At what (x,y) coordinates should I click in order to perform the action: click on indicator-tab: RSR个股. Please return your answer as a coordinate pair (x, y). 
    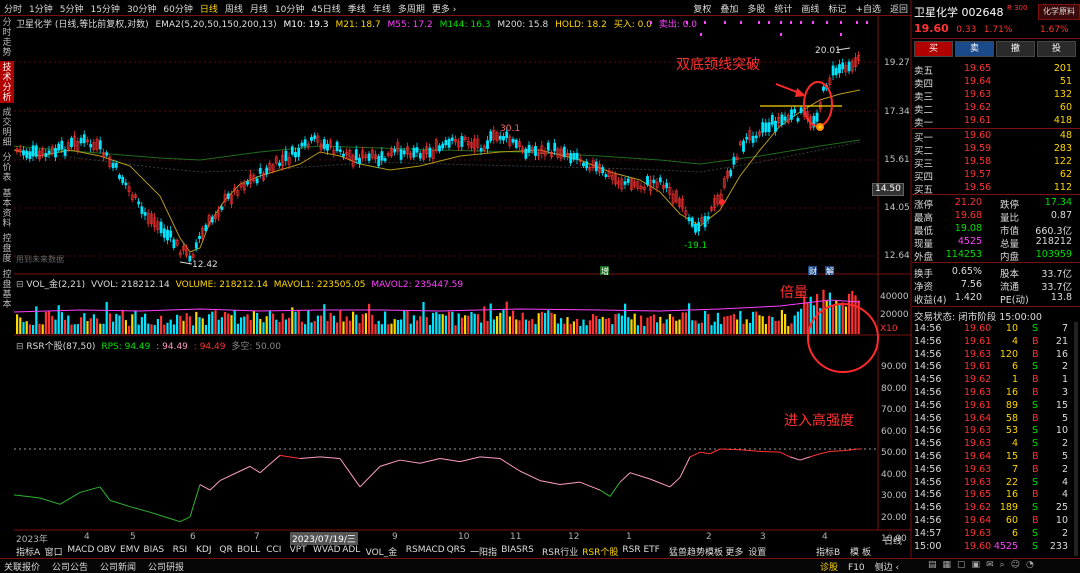
    Looking at the image, I should click on (600, 551).